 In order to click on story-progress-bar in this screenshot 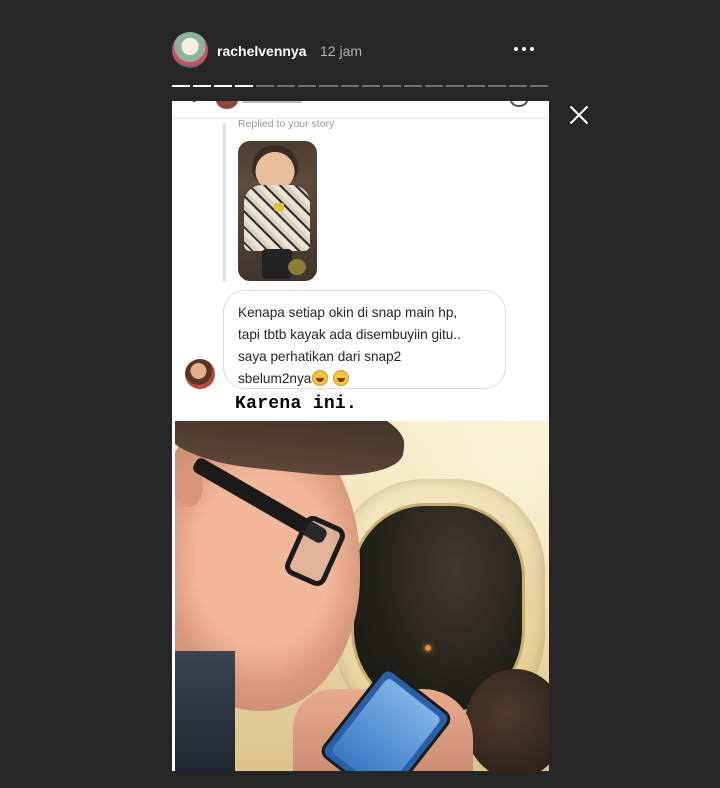, I will do `click(360, 86)`.